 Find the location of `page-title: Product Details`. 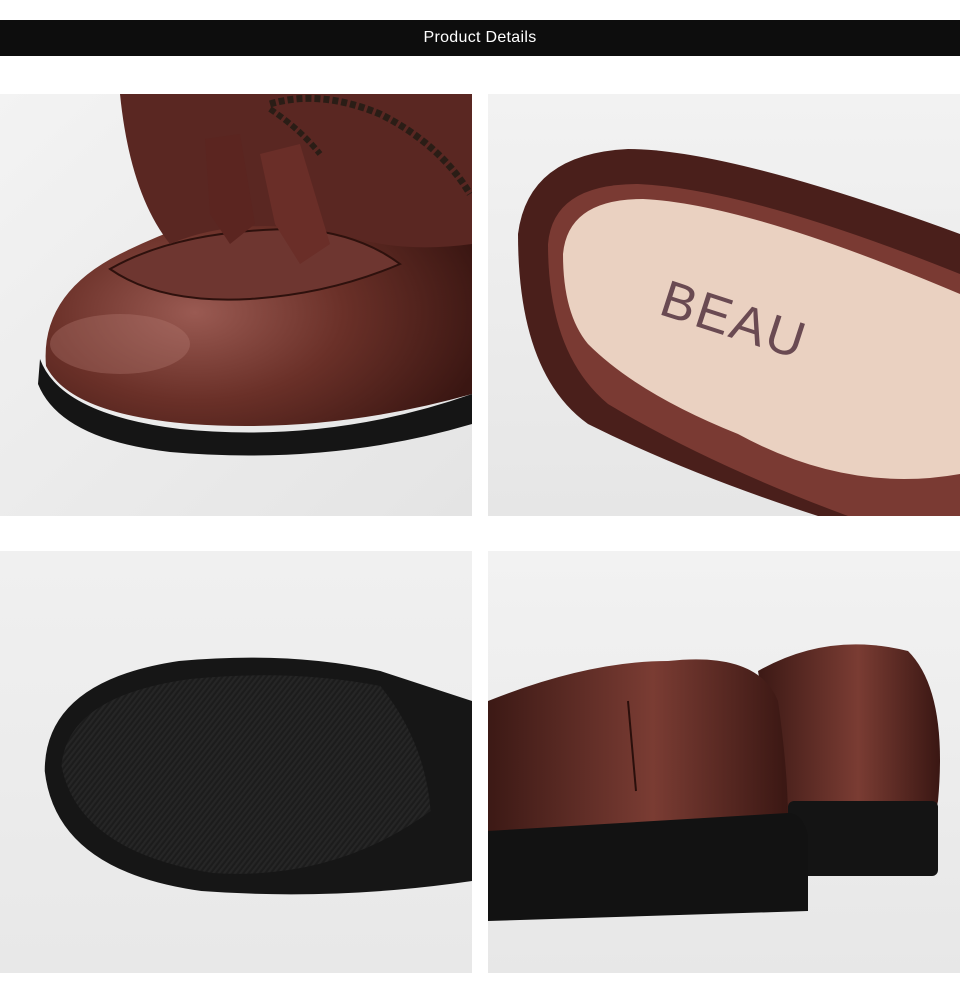

page-title: Product Details is located at coordinates (480, 37).